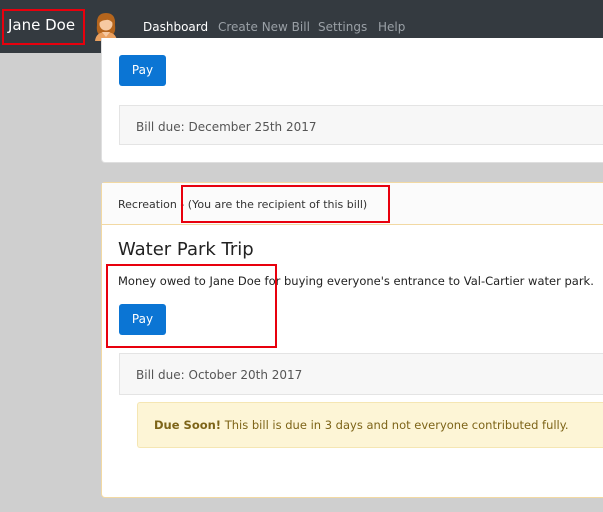 The width and height of the screenshot is (603, 512). Describe the element at coordinates (188, 425) in the screenshot. I see `alert-strong: Due Soon!` at that location.